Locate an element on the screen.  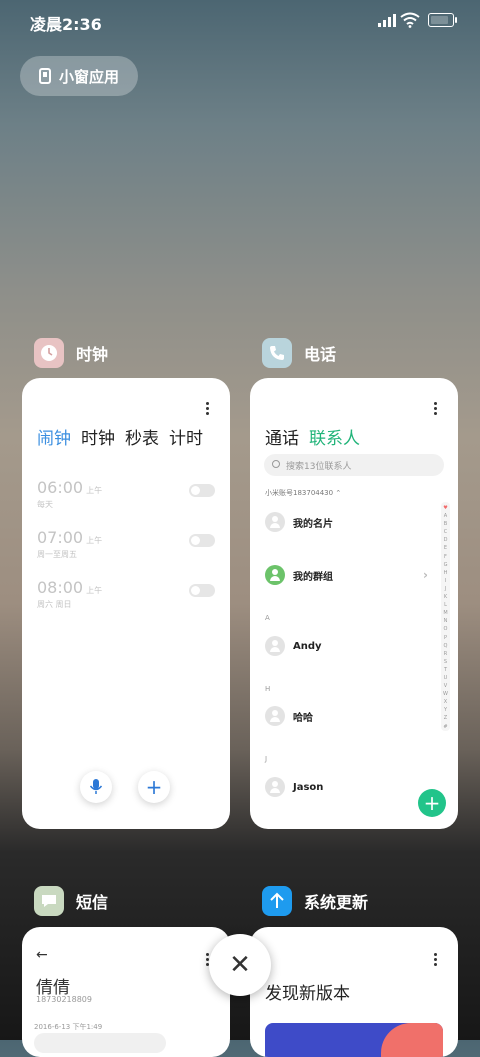
alphabet-index-letter: Q is located at coordinates (445, 646).